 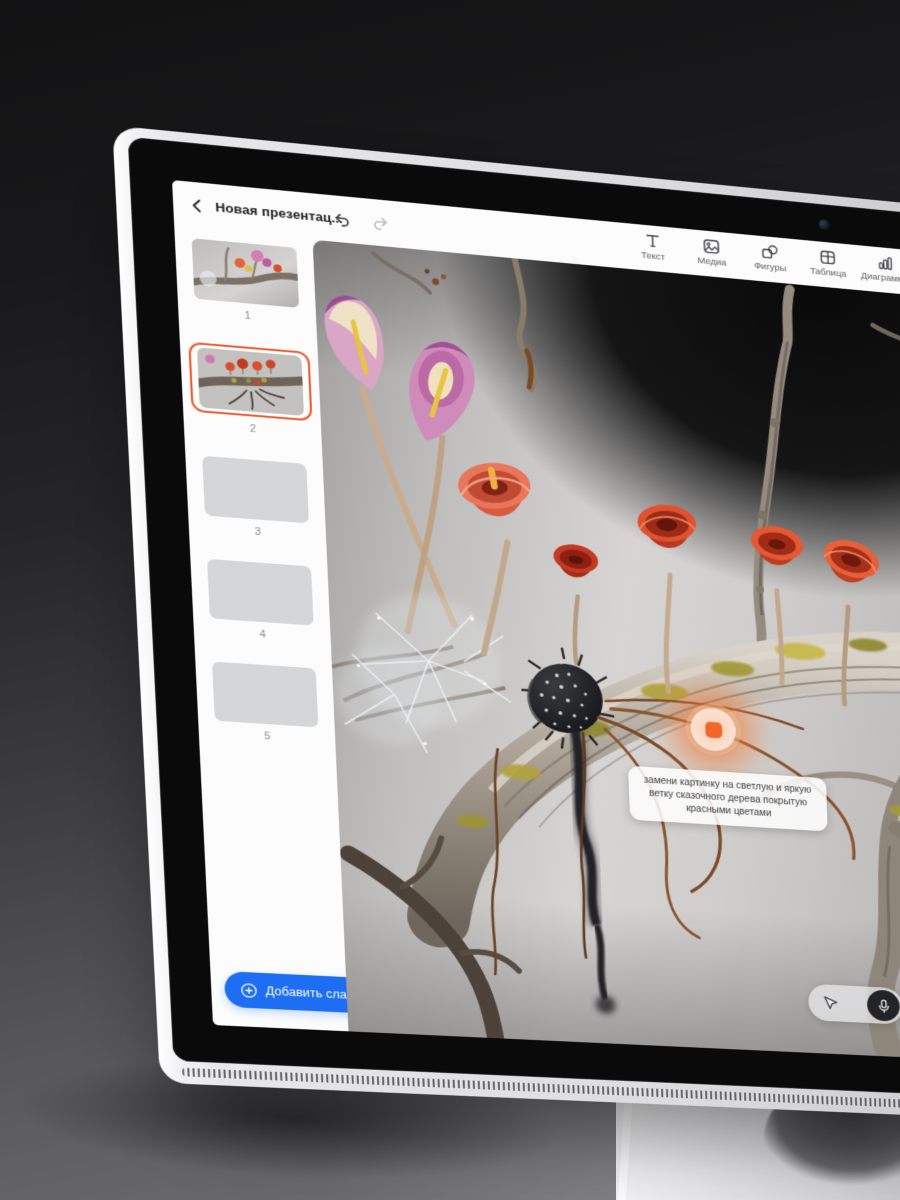 I want to click on slide-item-5: 5, so click(x=265, y=703).